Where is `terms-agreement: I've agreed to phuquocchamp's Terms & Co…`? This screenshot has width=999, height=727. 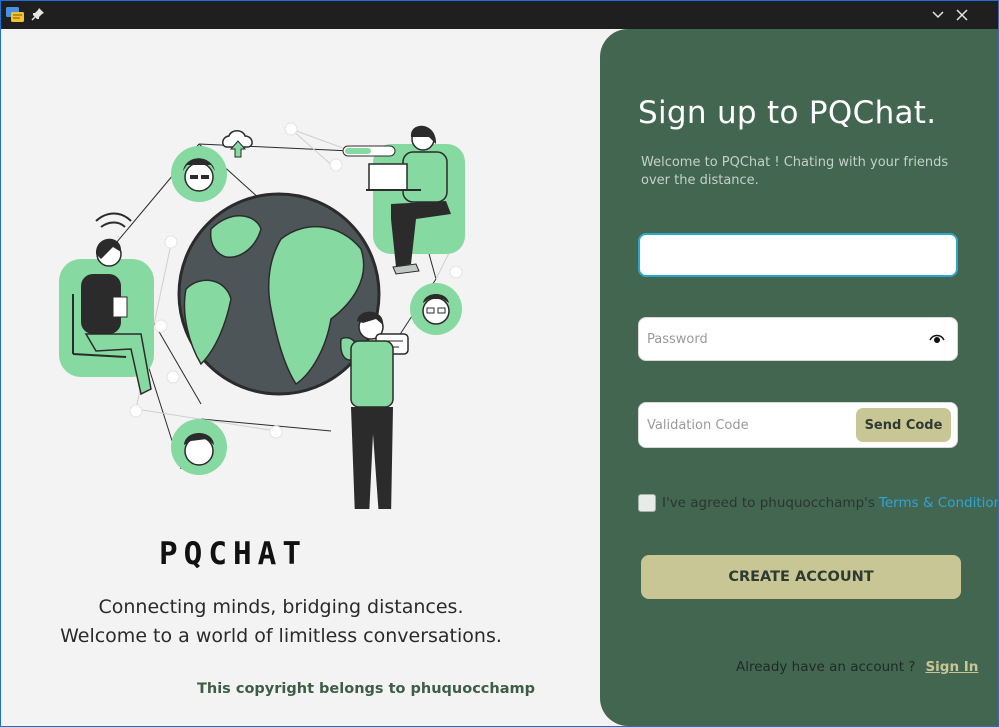 terms-agreement: I've agreed to phuquocchamp's Terms & Co… is located at coordinates (818, 503).